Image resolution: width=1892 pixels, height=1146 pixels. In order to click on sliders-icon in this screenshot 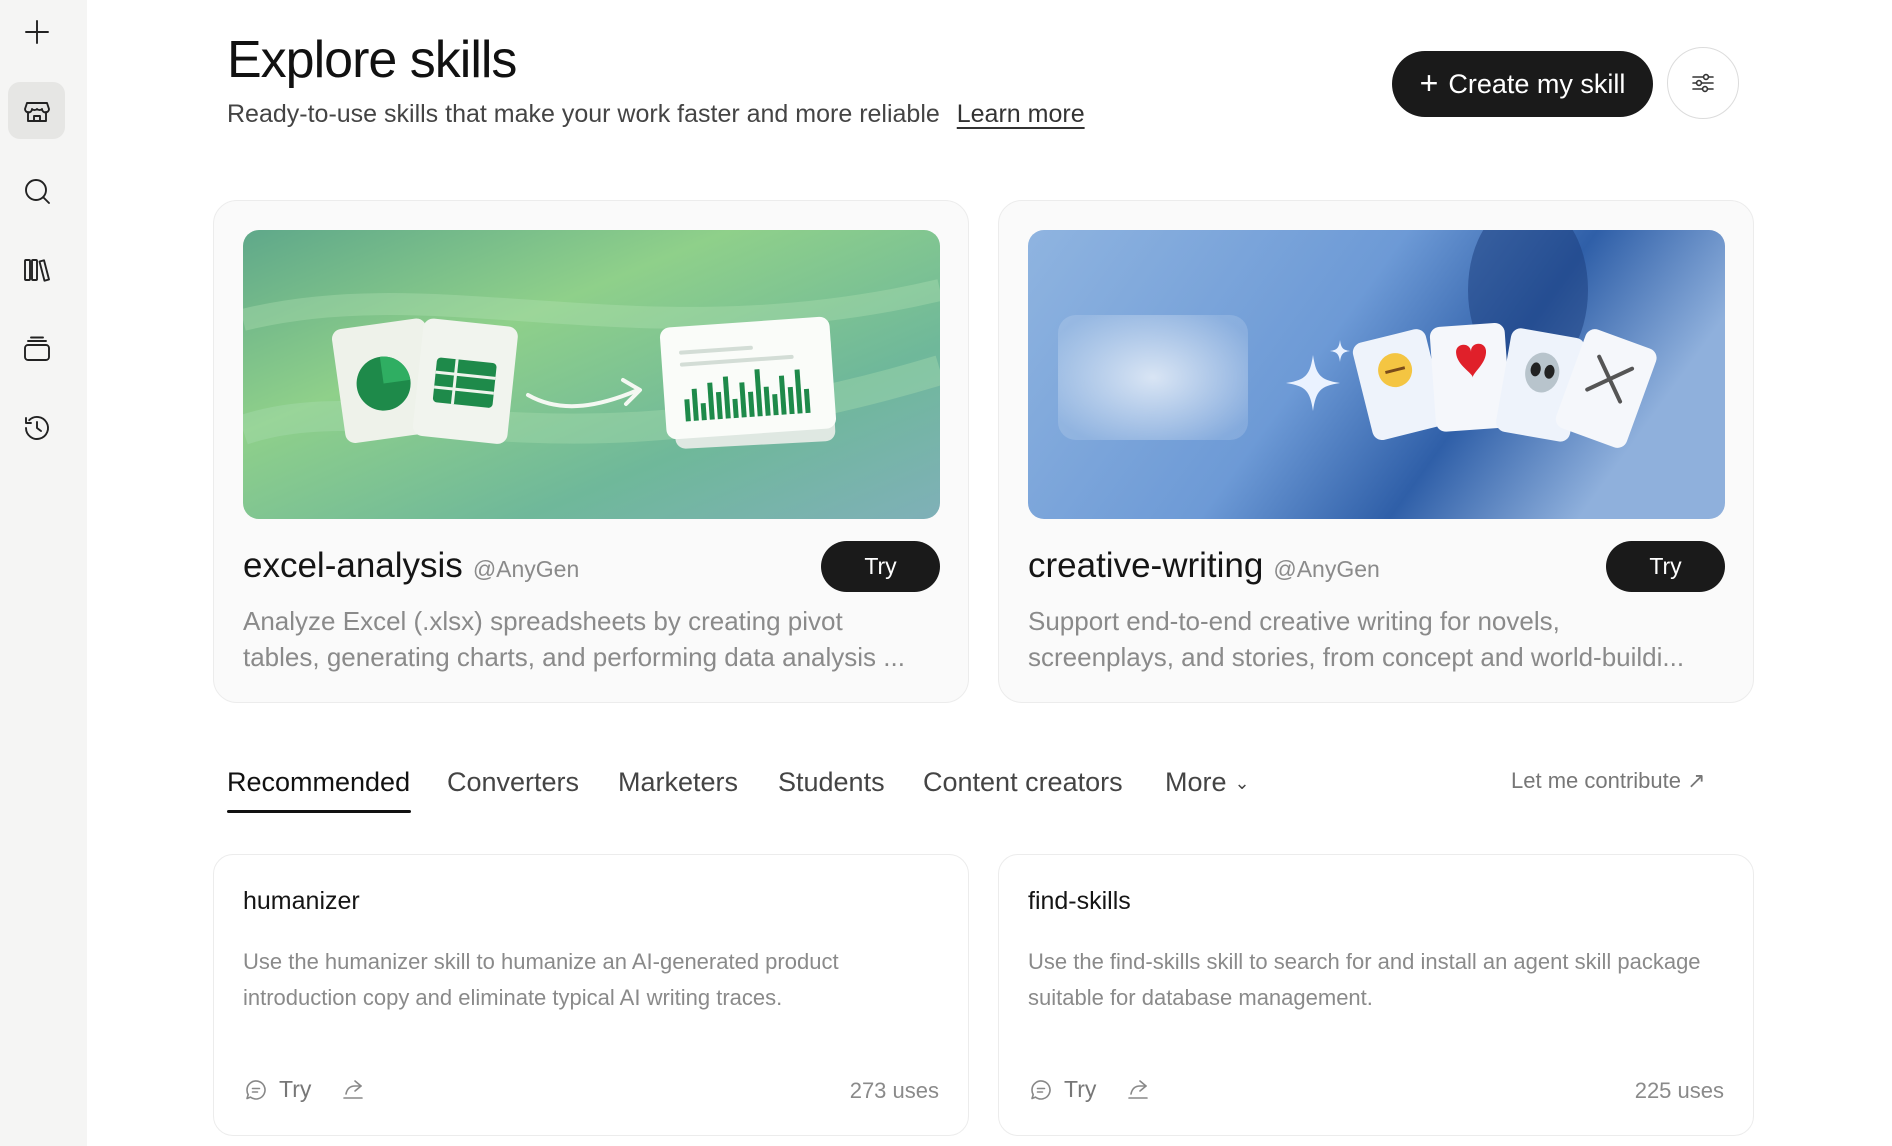, I will do `click(1703, 83)`.